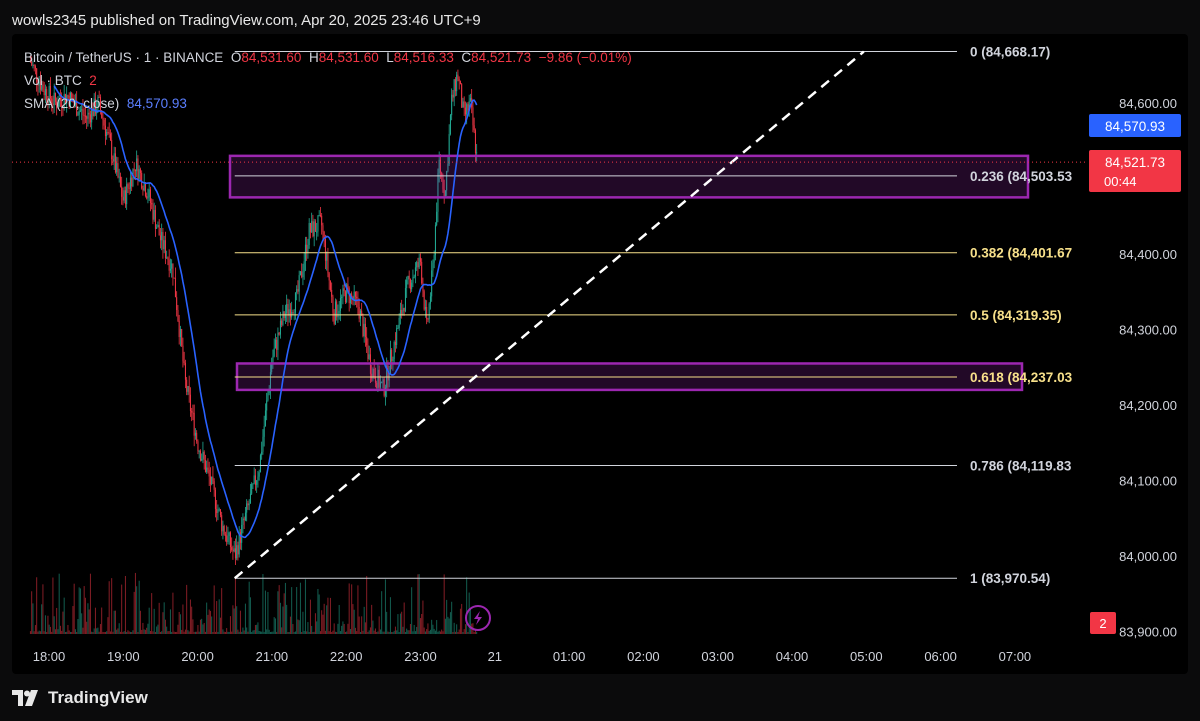 Image resolution: width=1200 pixels, height=721 pixels. I want to click on y-tick-label: 84,400.00, so click(1148, 254).